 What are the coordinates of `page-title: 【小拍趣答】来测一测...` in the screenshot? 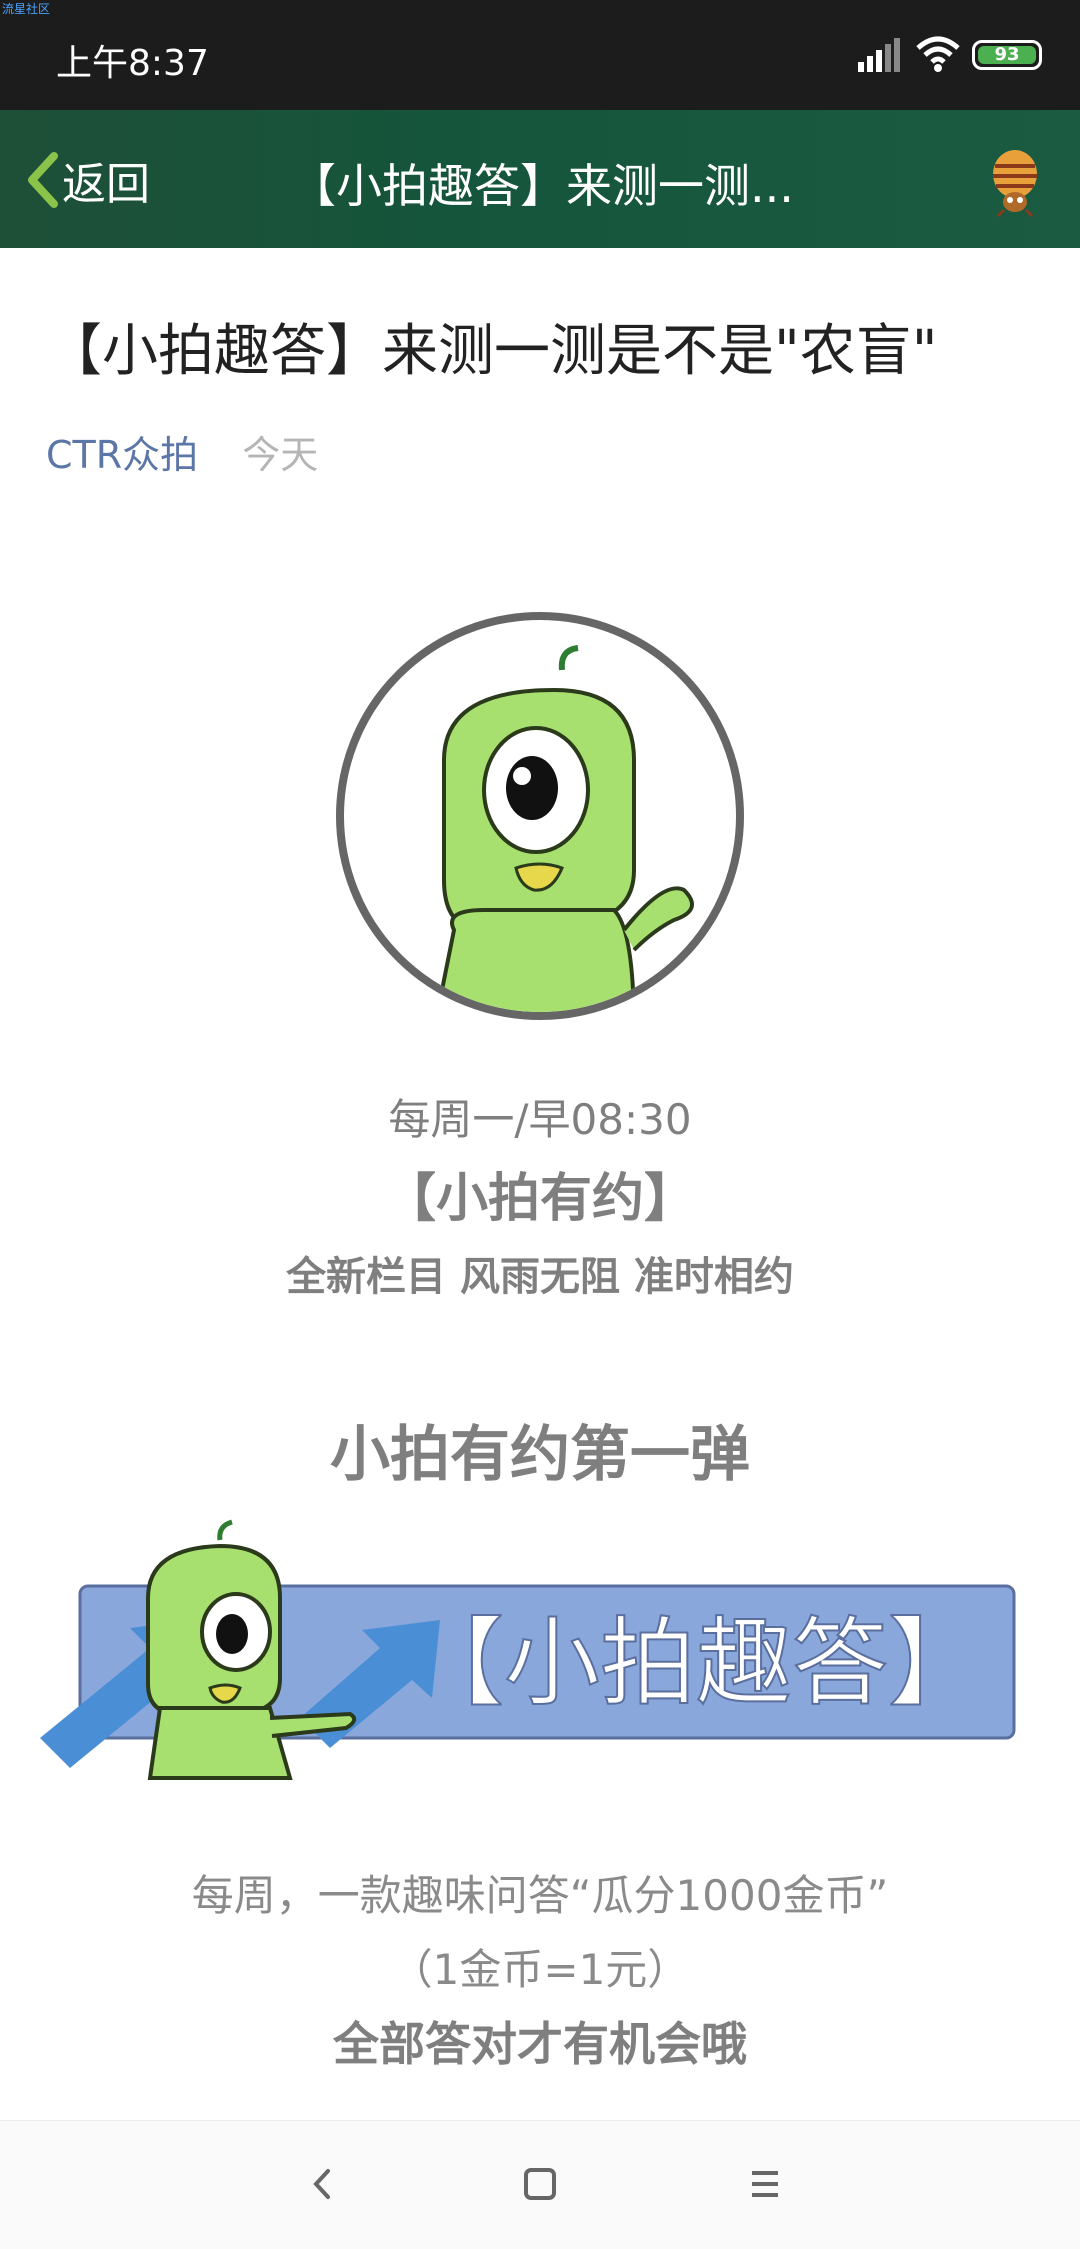 It's located at (542, 186).